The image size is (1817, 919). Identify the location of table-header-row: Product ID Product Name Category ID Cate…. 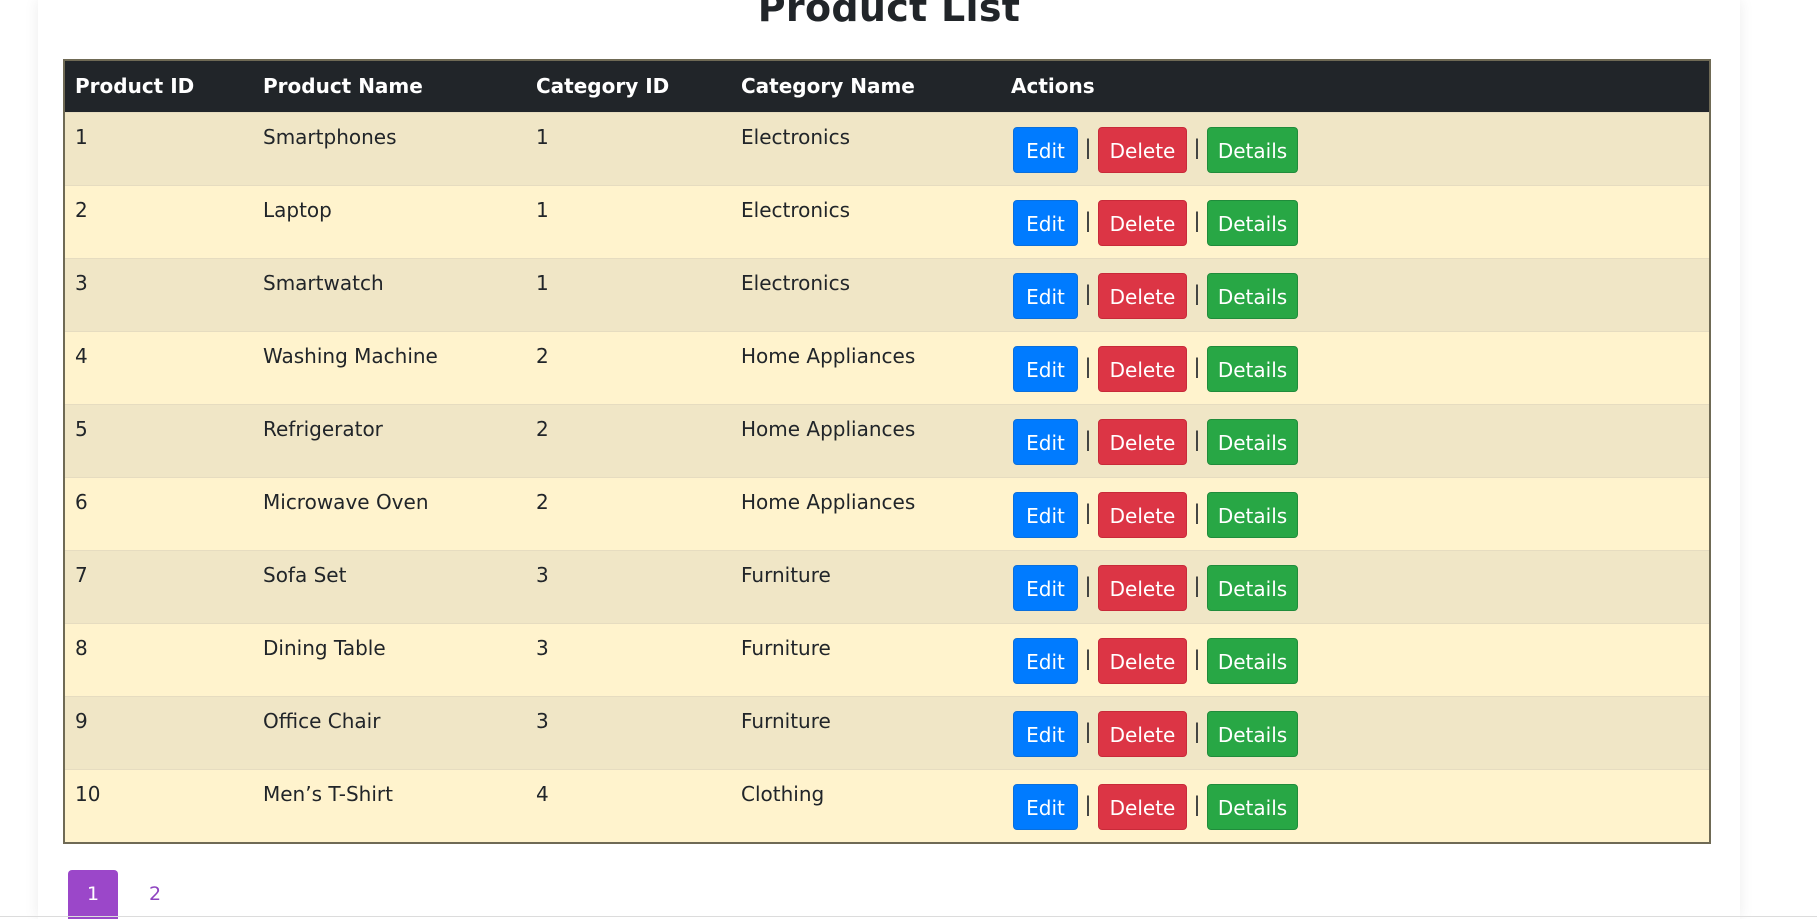
(887, 86).